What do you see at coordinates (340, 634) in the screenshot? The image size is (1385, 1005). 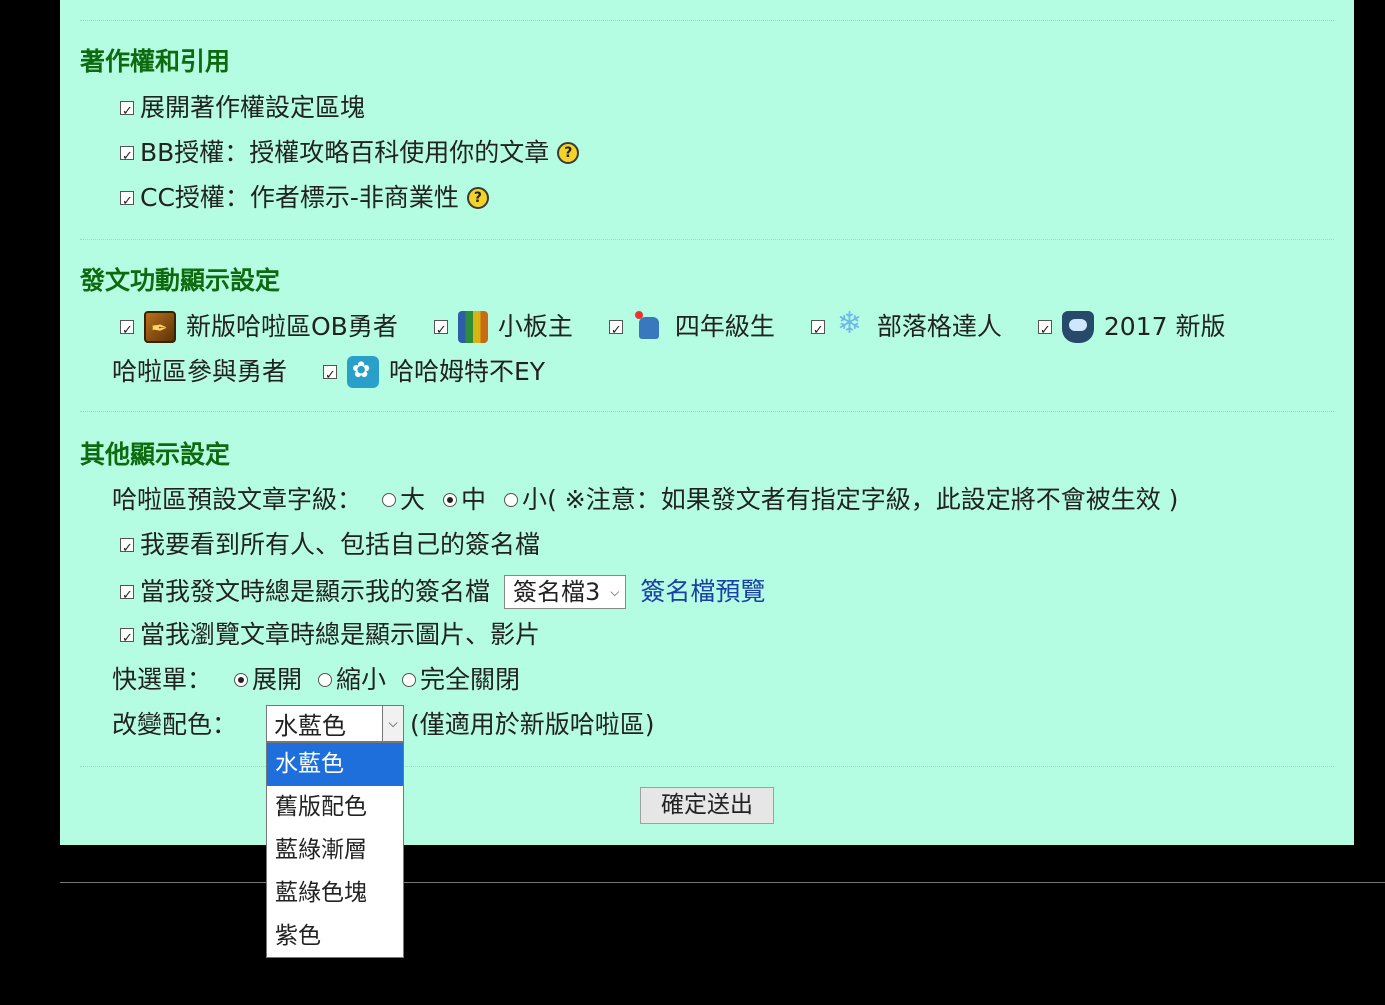 I see `always-show-media-label: 當我瀏覽文章時總是顯示圖片、影片` at bounding box center [340, 634].